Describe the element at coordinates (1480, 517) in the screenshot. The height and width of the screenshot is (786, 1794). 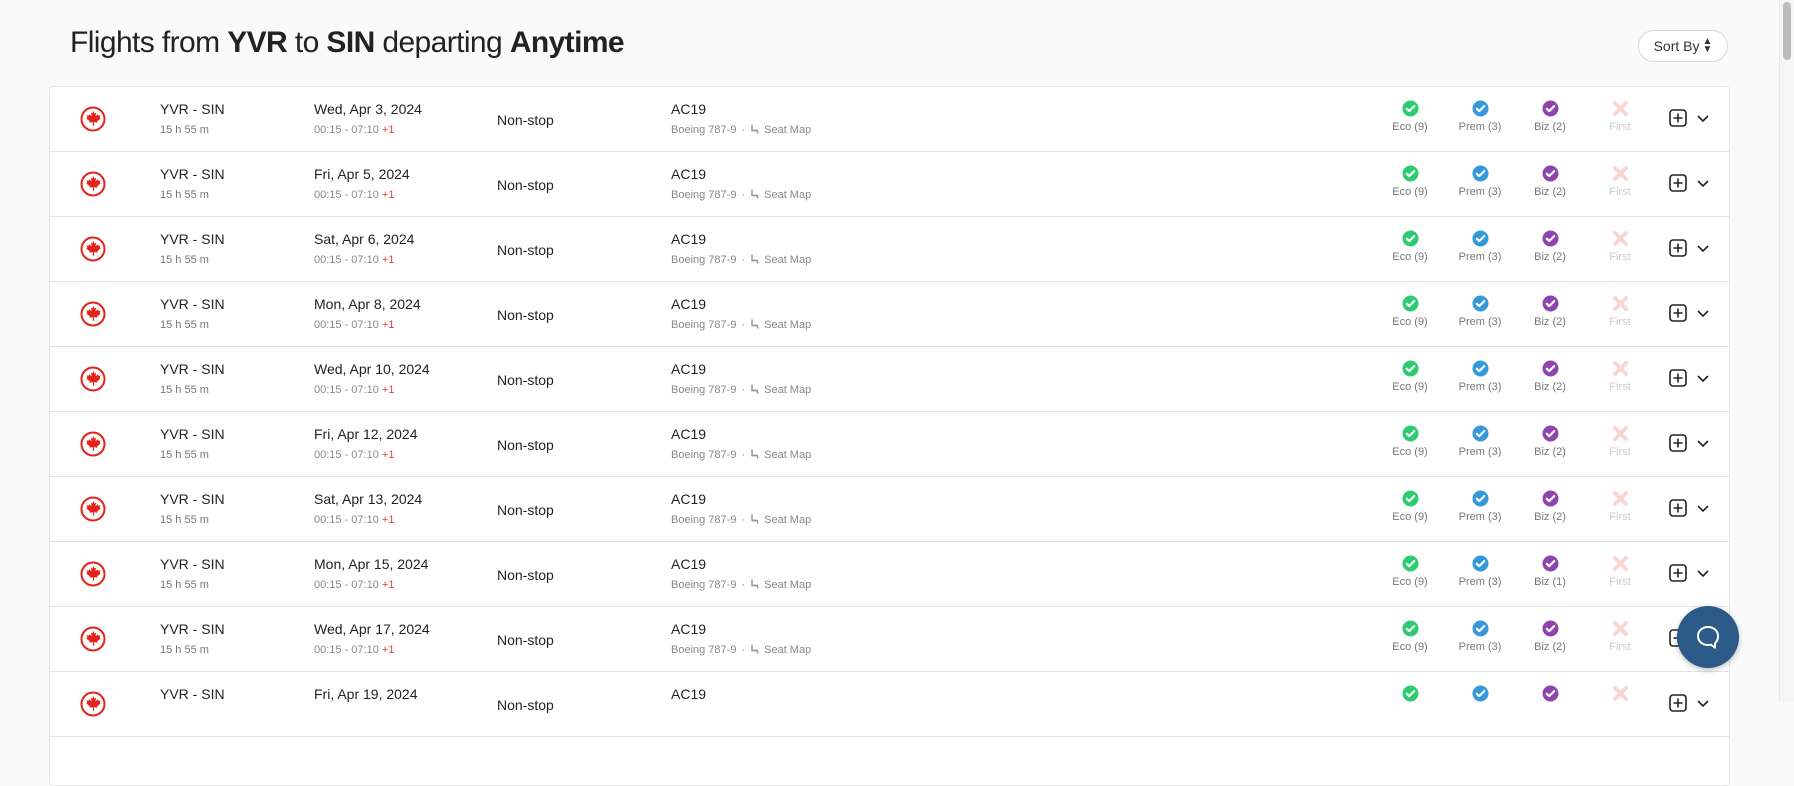
I see `premium-label: Prem (3)` at that location.